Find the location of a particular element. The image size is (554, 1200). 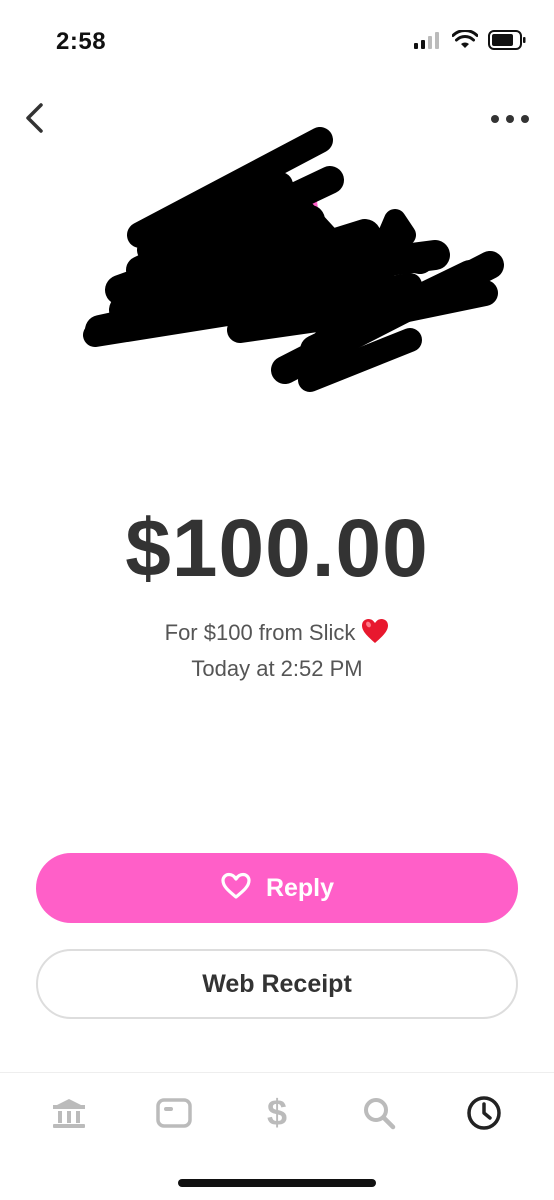

tab-card is located at coordinates (174, 1115).